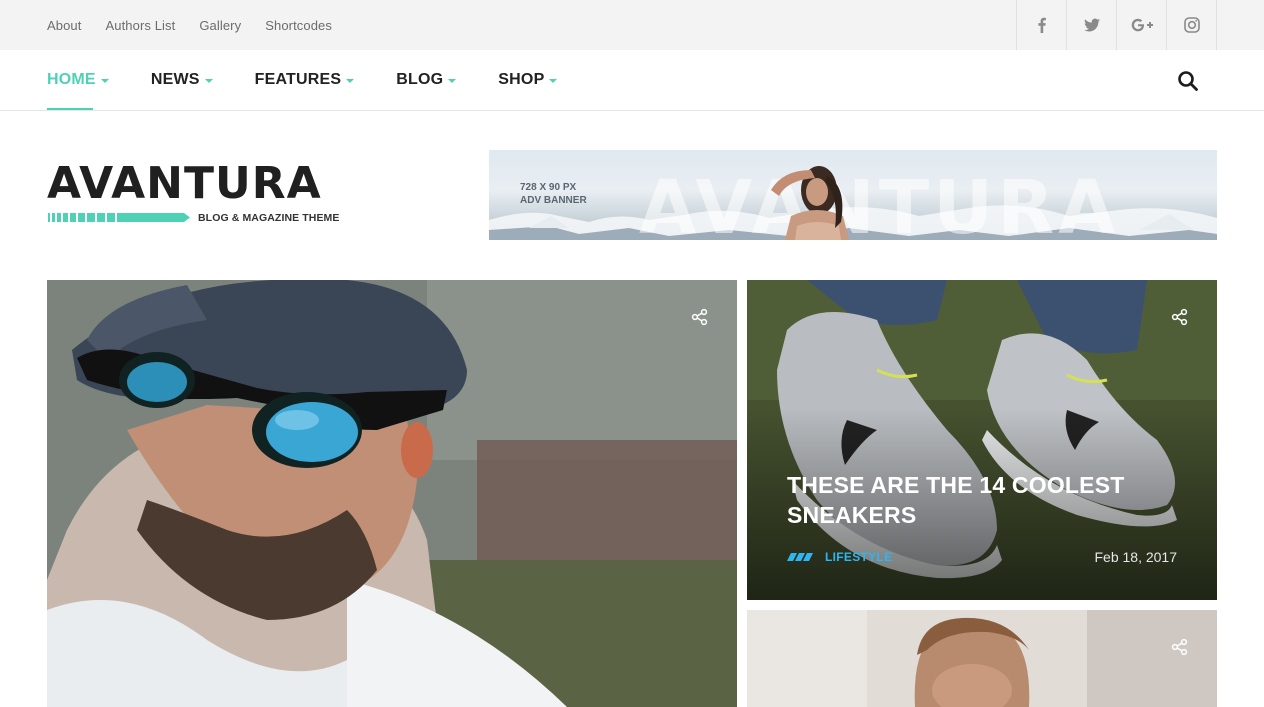  What do you see at coordinates (800, 557) in the screenshot?
I see `category-stripes-icon` at bounding box center [800, 557].